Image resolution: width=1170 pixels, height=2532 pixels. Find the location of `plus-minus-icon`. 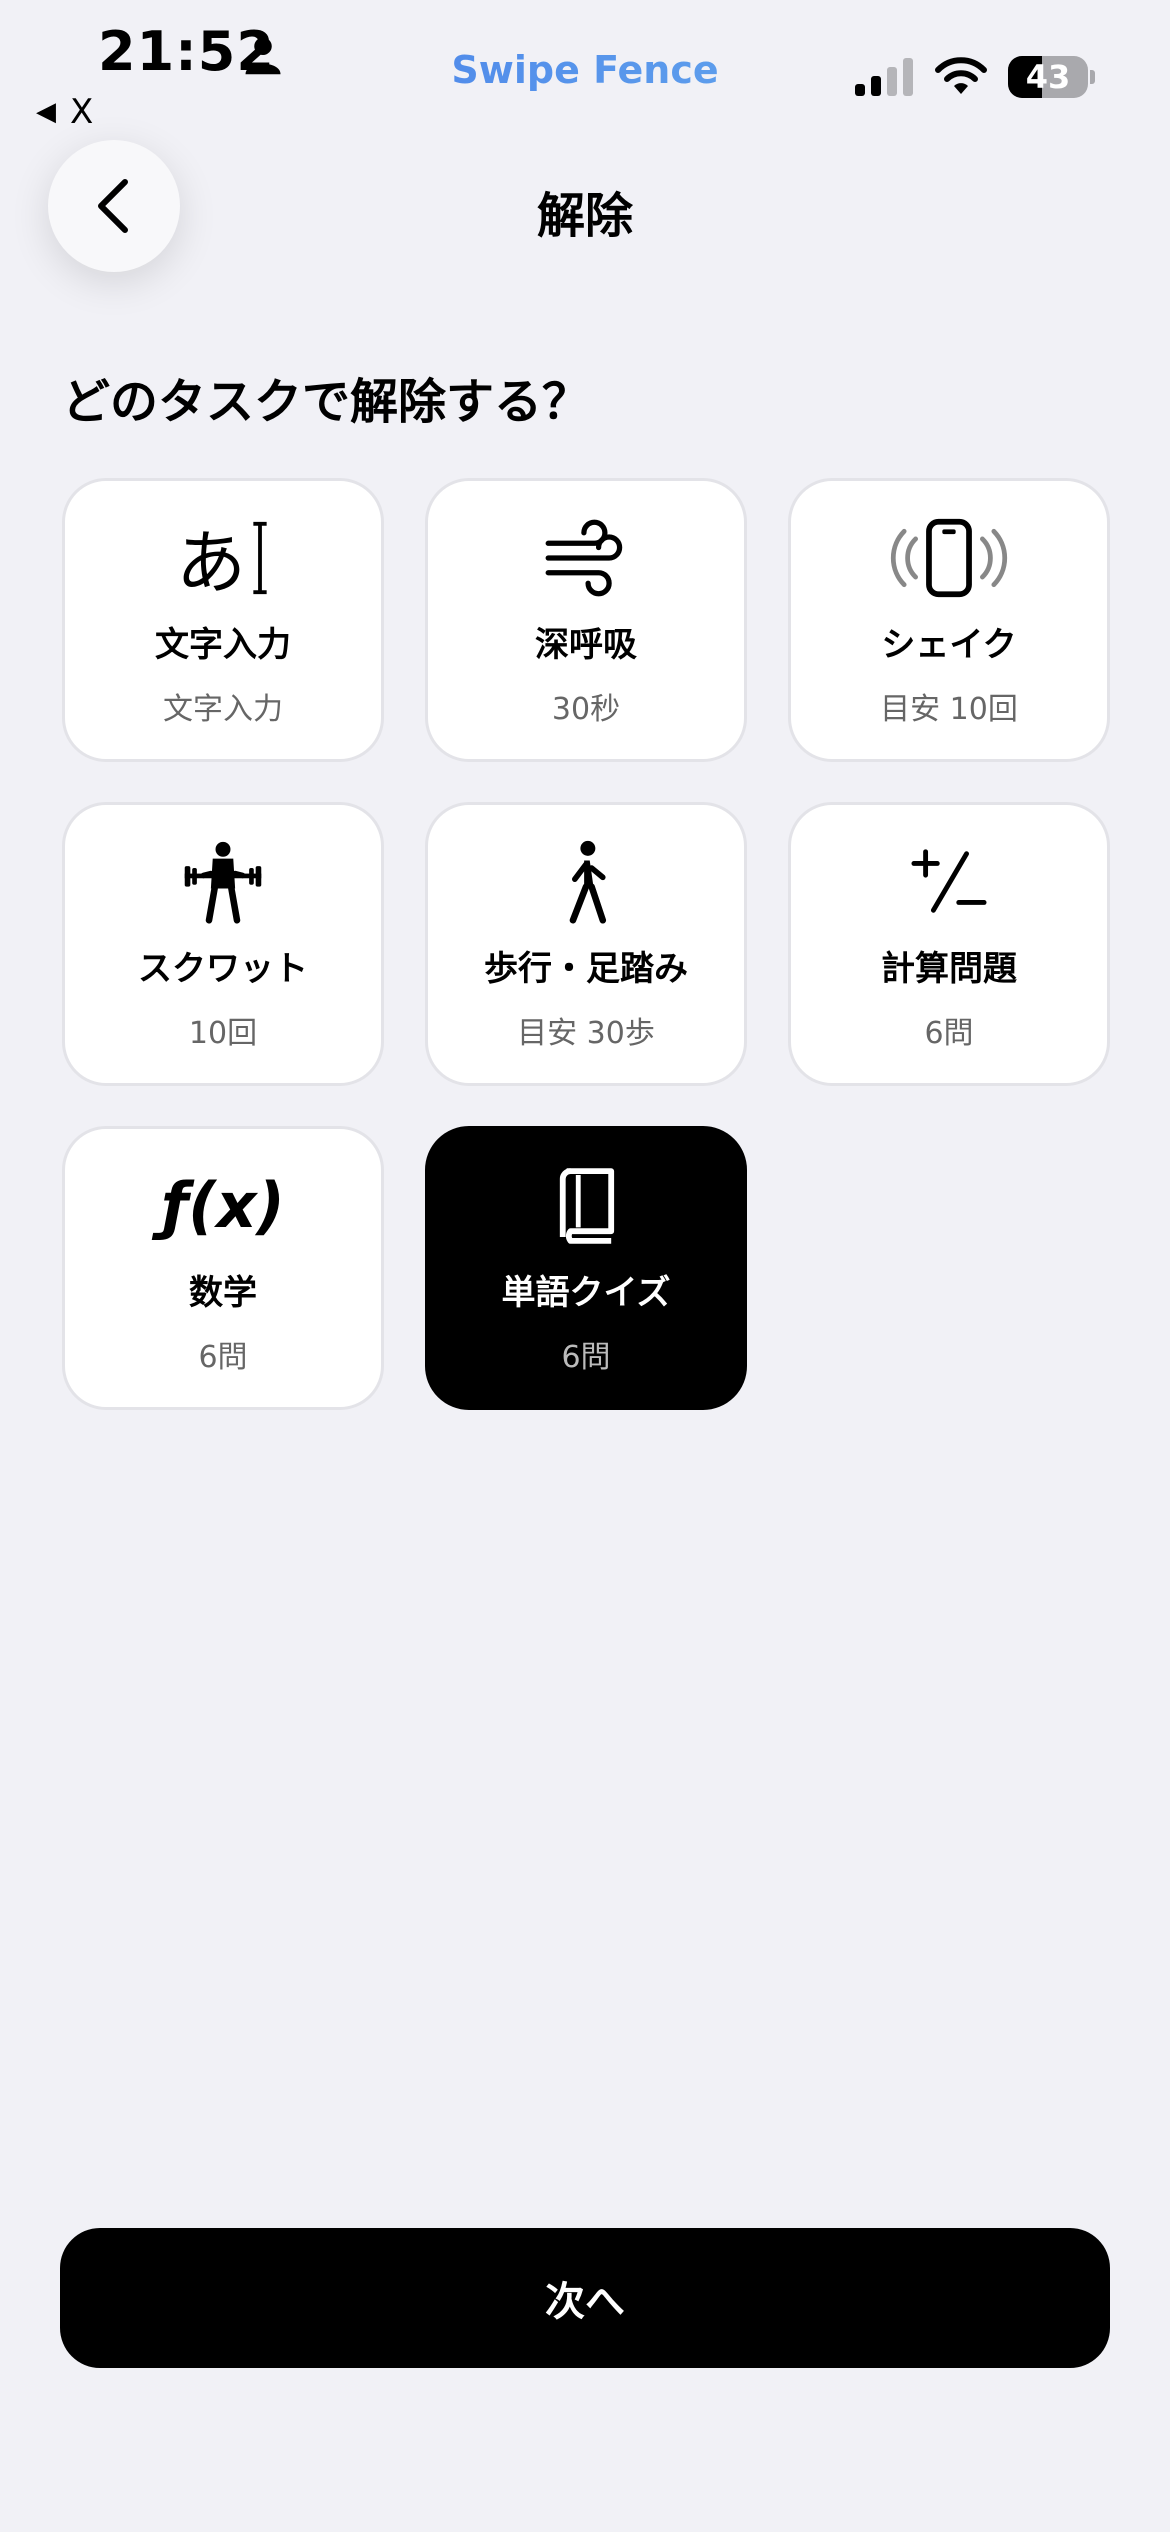

plus-minus-icon is located at coordinates (949, 882).